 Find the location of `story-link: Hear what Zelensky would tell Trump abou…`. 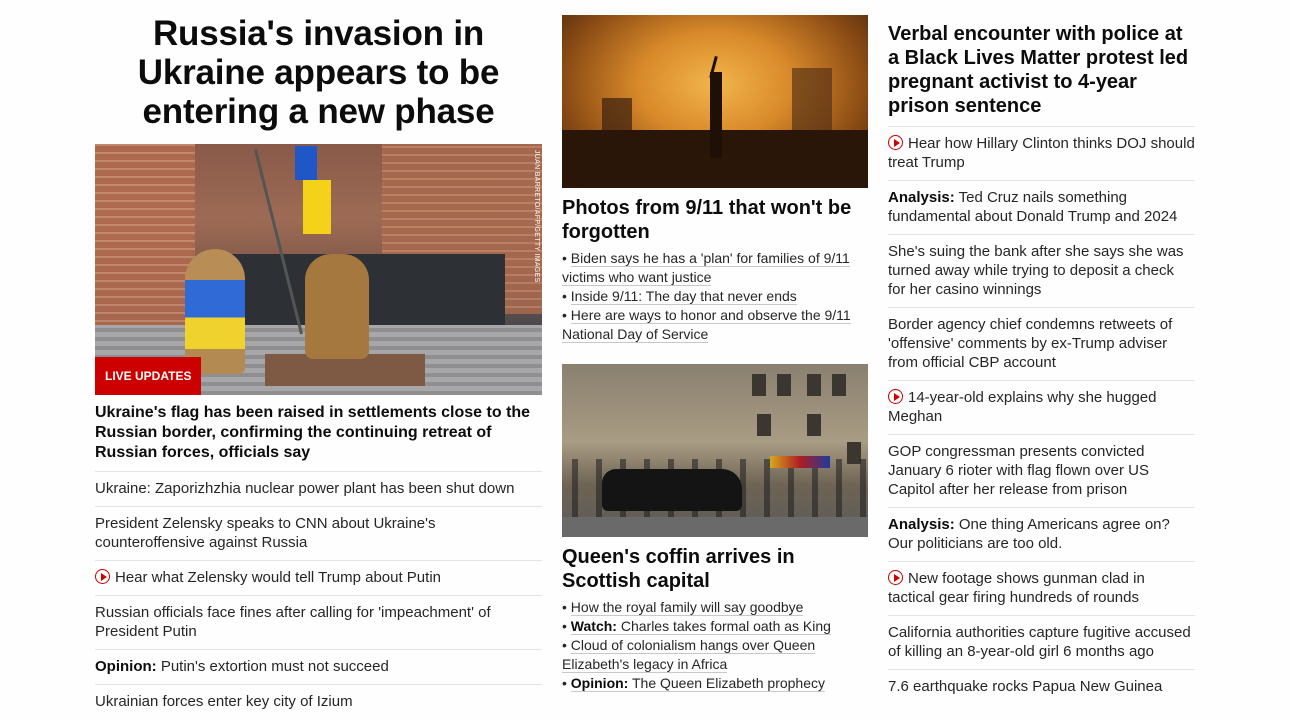

story-link: Hear what Zelensky would tell Trump abou… is located at coordinates (318, 578).